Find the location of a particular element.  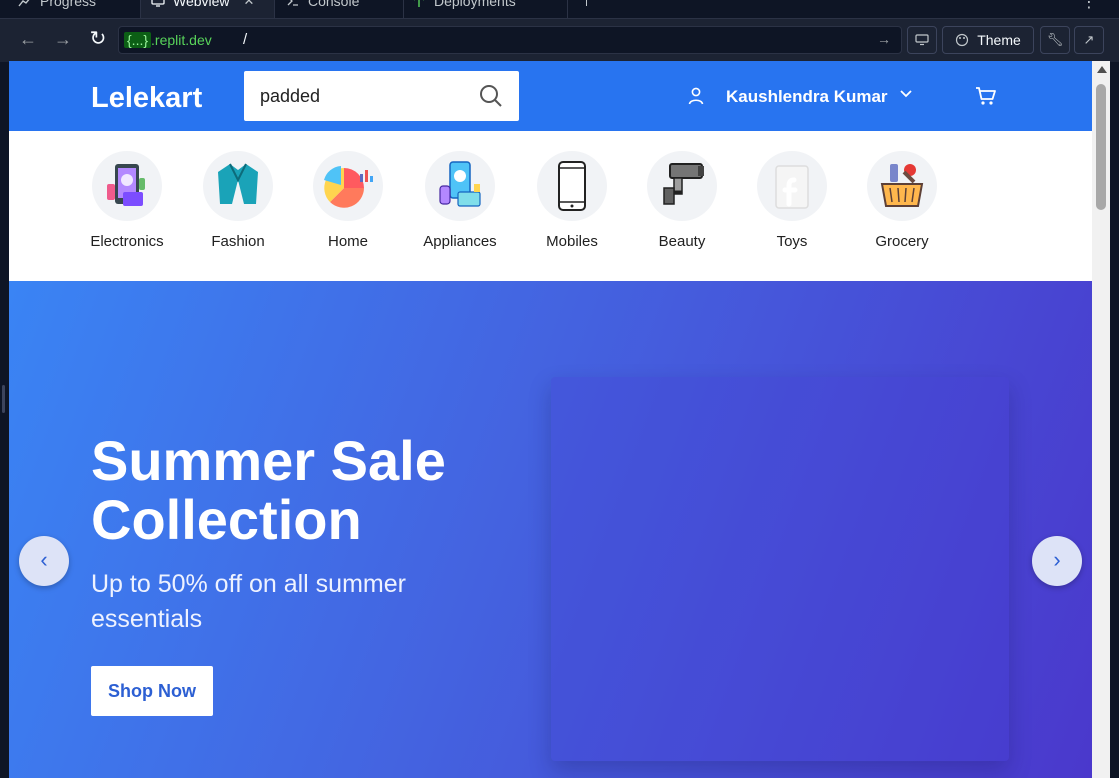

close-icon: ✕ is located at coordinates (249, 4).